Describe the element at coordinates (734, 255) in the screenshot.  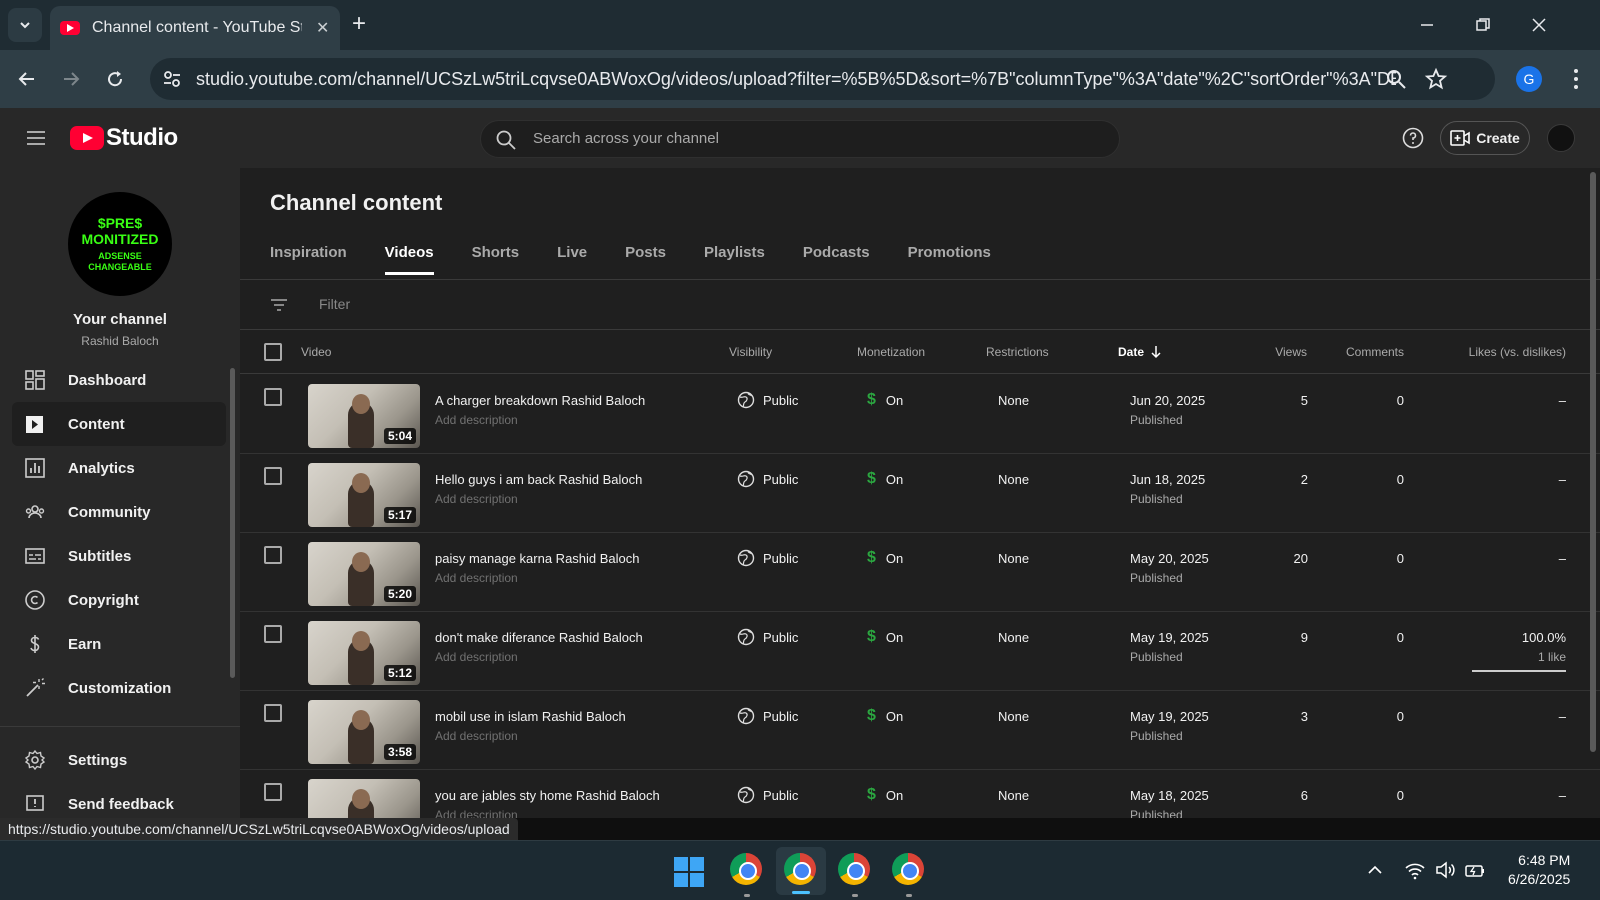
I see `tab-playlists: Playlists` at that location.